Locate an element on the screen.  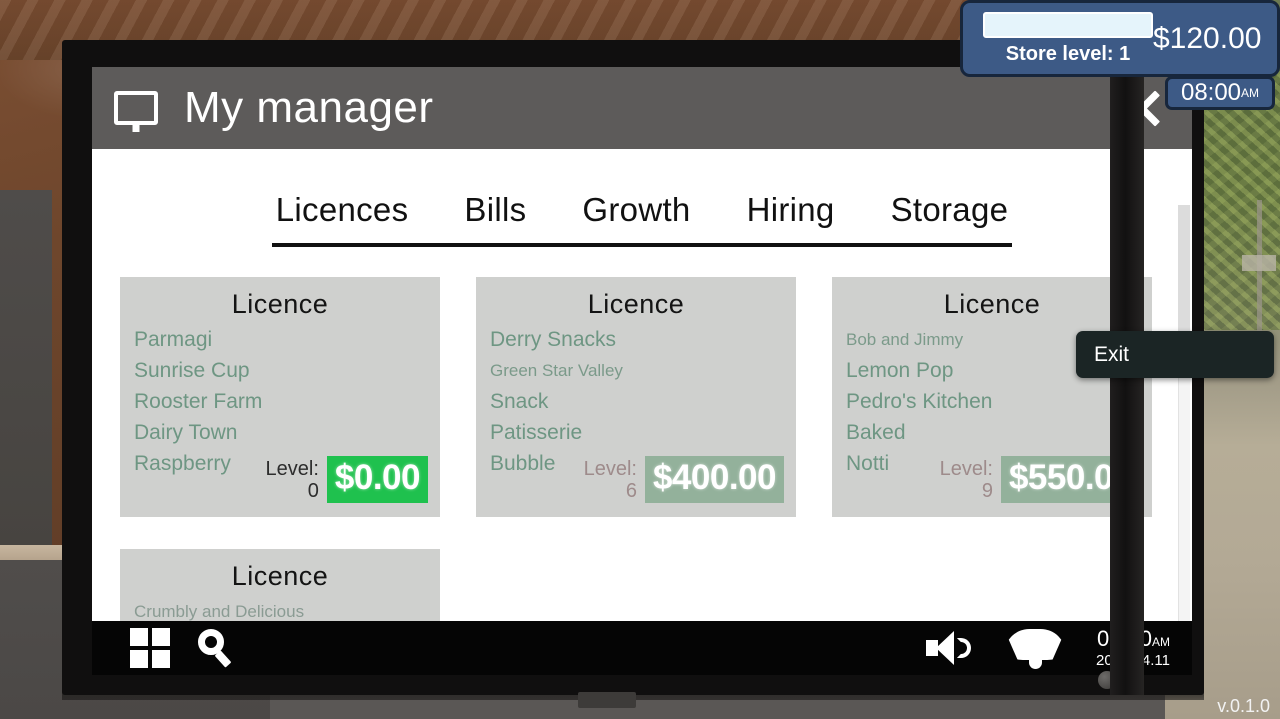
exit-tooltip-label: Exit is located at coordinates (1112, 354).